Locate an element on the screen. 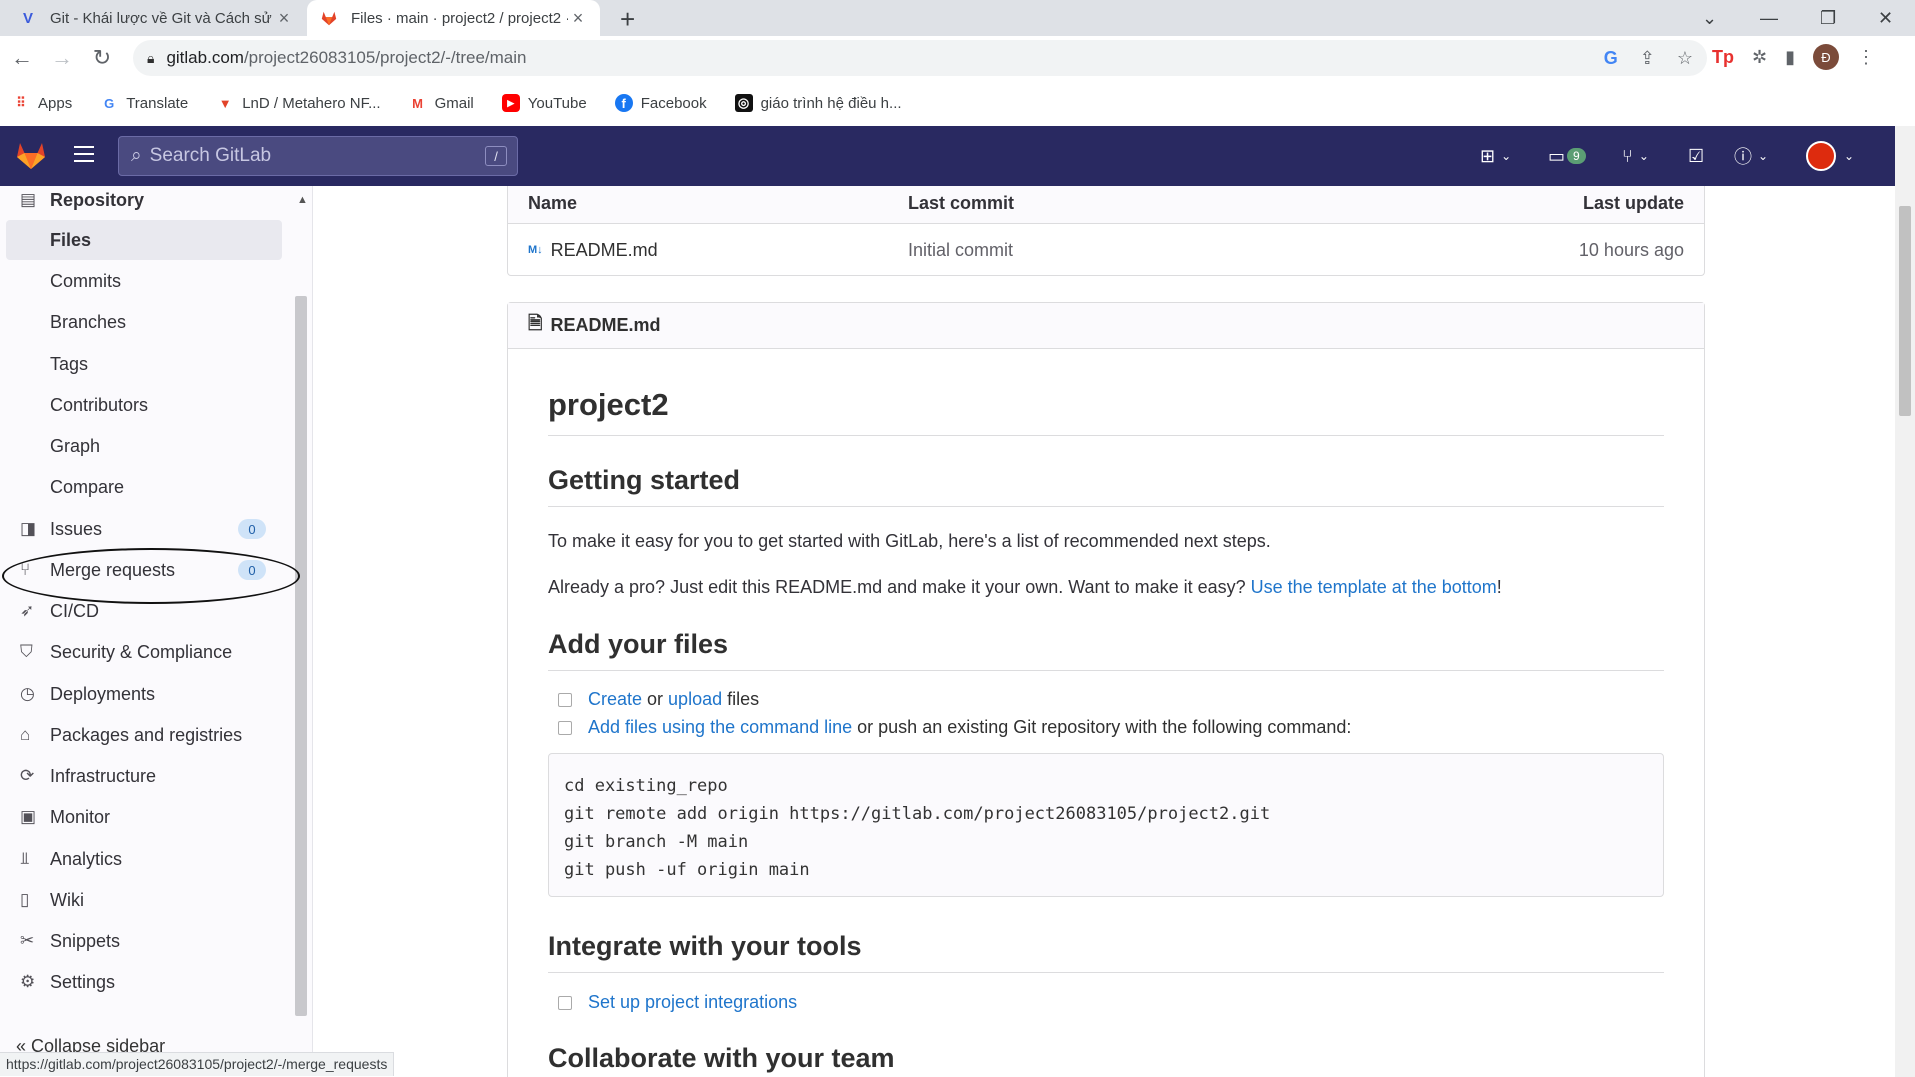 The width and height of the screenshot is (1915, 1077). sidebar-item-snippets: ✂ Snippets is located at coordinates (144, 941).